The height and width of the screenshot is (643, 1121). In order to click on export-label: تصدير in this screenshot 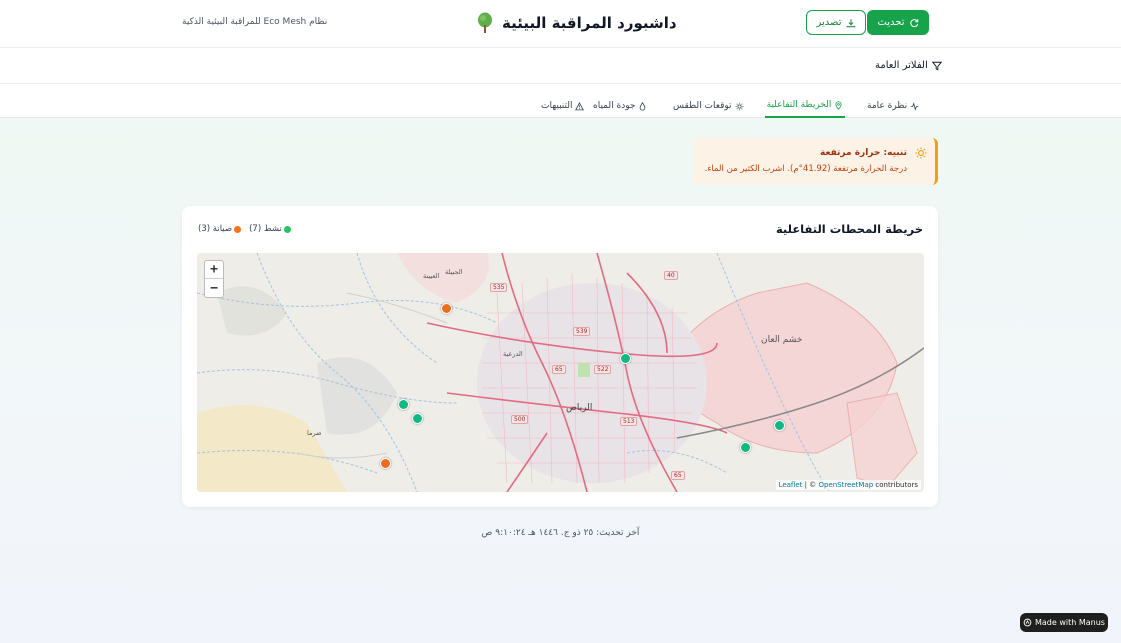, I will do `click(829, 22)`.